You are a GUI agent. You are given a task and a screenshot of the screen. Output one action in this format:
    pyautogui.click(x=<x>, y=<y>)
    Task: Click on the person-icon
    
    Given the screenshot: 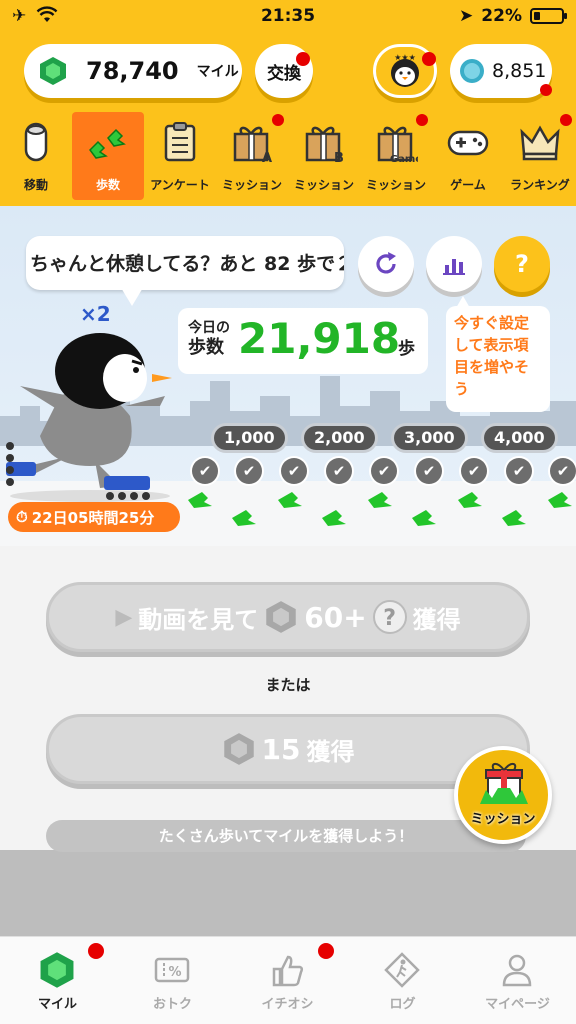 What is the action you would take?
    pyautogui.click(x=517, y=970)
    